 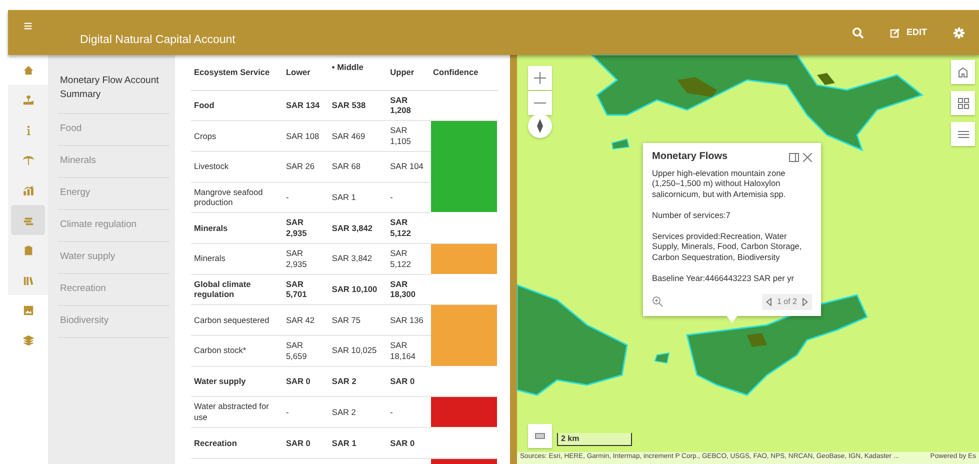 I want to click on zoom-to-icon, so click(x=657, y=302).